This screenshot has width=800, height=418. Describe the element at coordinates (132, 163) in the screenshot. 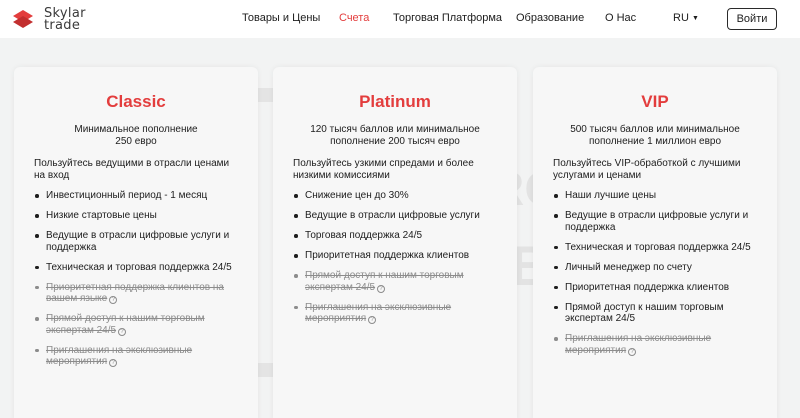

I see `plan-description-line: Пользуйтесь ведущими в отрасли ценами` at that location.